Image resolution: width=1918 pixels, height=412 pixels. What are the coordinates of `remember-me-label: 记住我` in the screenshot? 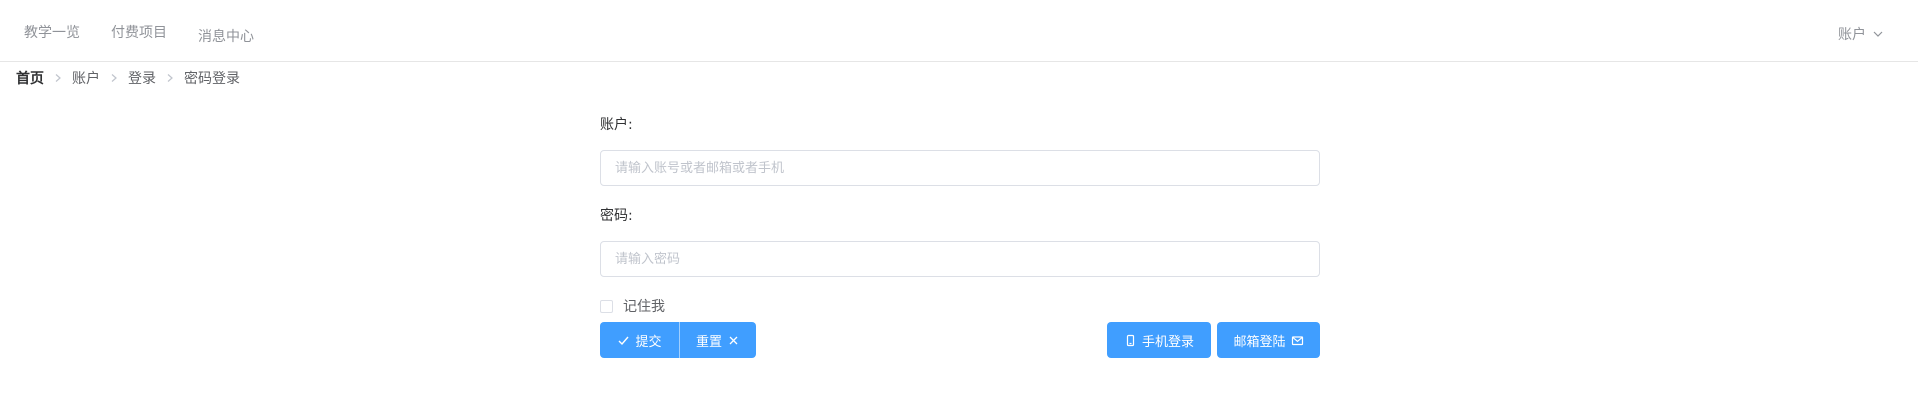 It's located at (644, 307).